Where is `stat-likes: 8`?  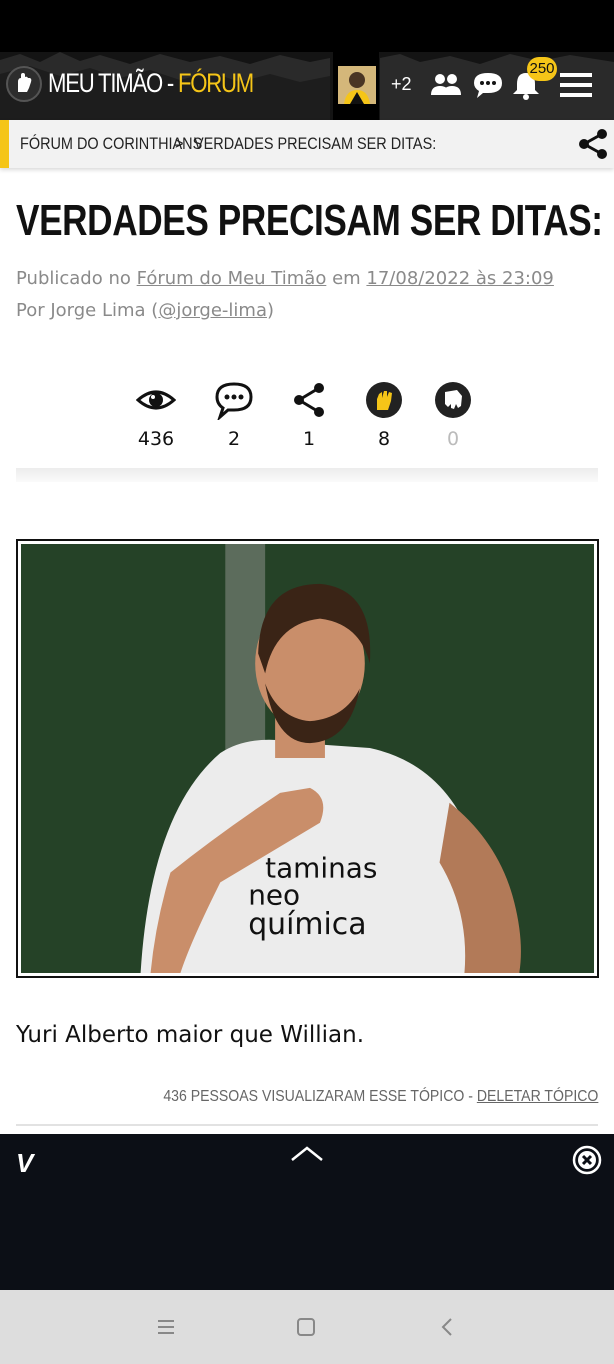 stat-likes: 8 is located at coordinates (384, 415).